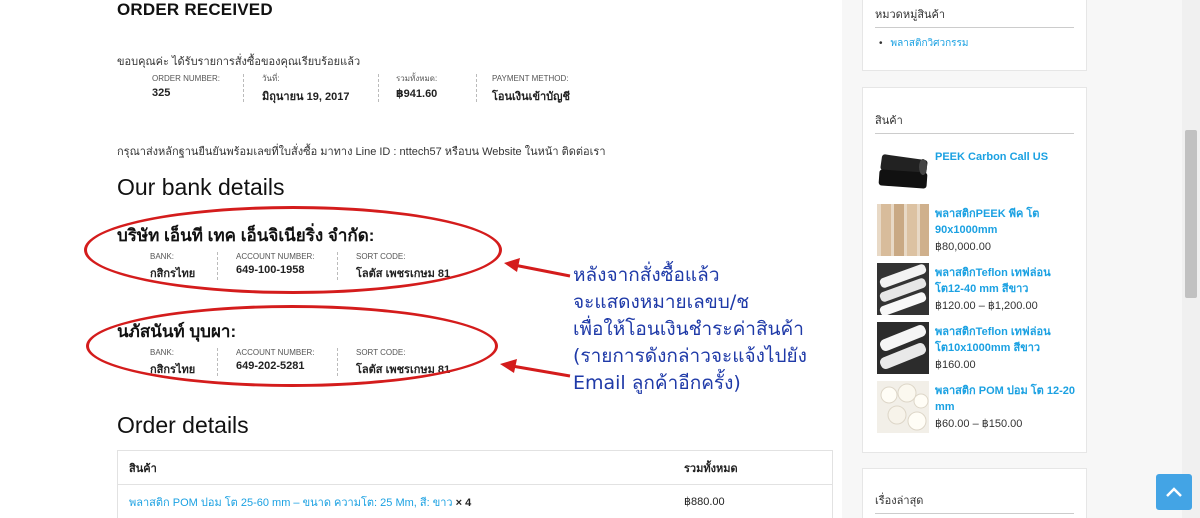 This screenshot has width=1200, height=518. I want to click on recent-posts-title: เรื่องล่าสุด, so click(974, 502).